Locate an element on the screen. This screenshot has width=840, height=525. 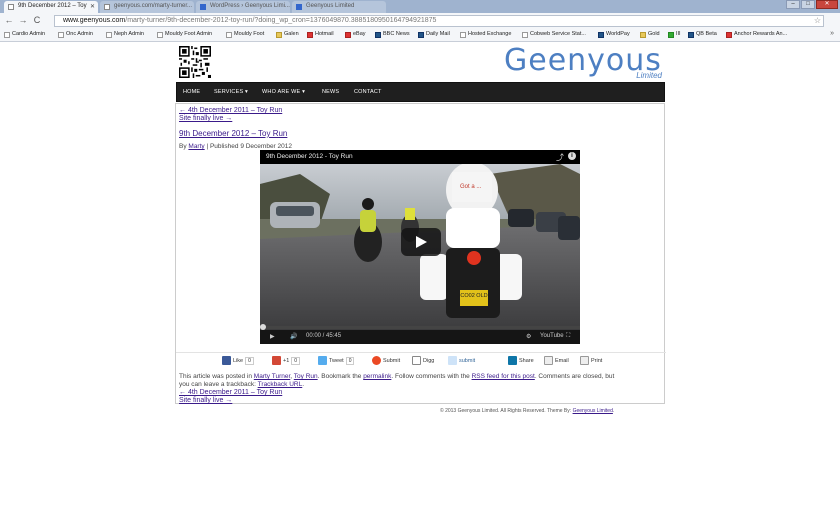
email-button: Email is located at coordinates (556, 361).